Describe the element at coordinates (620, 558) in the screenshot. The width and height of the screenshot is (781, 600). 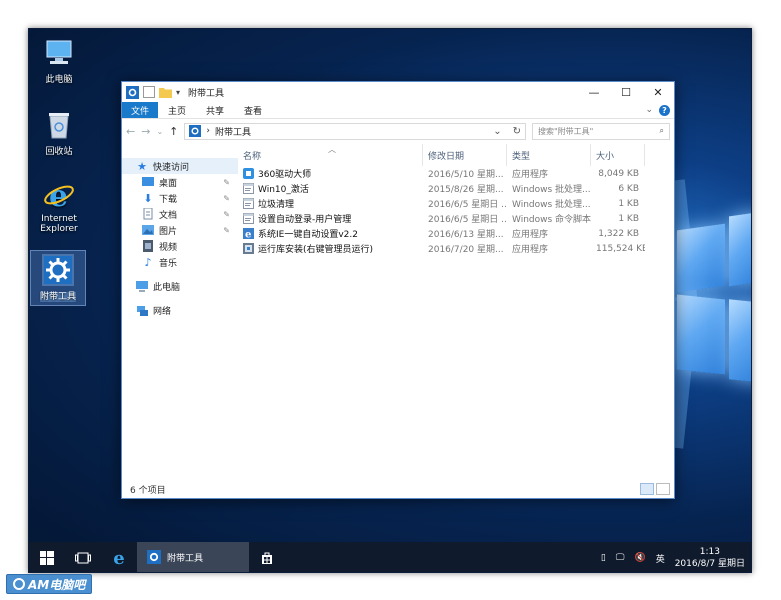
I see `network-icon: 🖵` at that location.